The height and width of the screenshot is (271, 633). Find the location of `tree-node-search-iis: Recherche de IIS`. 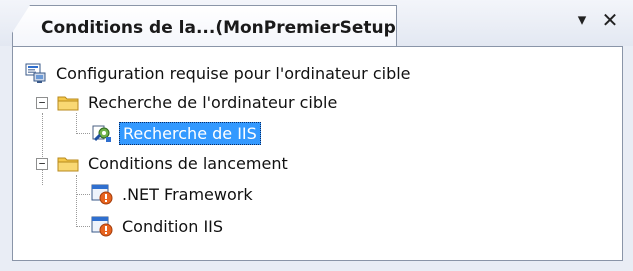

tree-node-search-iis: Recherche de IIS is located at coordinates (176, 133).